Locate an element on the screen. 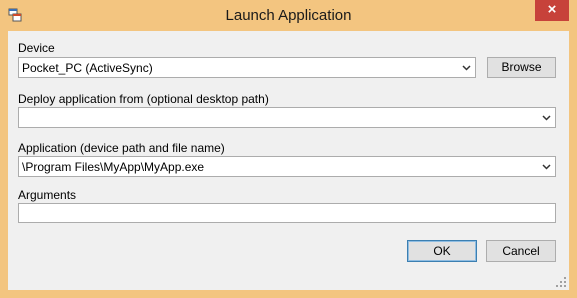  title-bar: Launch Application × is located at coordinates (288, 15).